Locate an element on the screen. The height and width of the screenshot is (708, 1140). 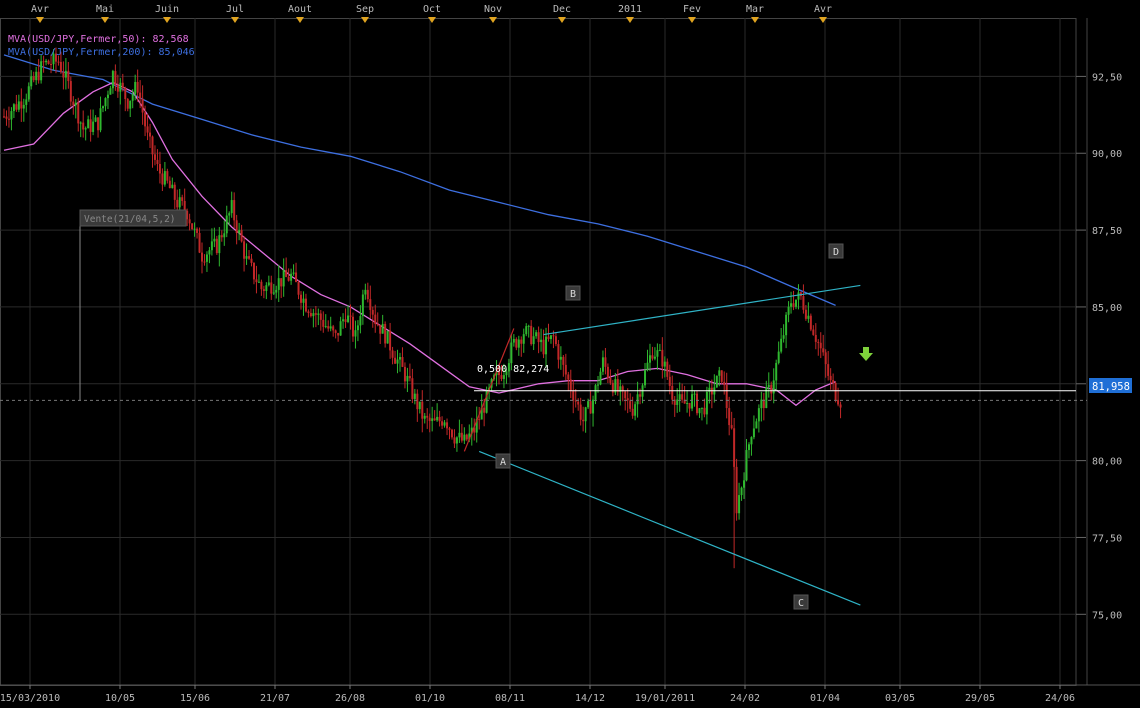
vente-label: Vente(21/04,5,2) is located at coordinates (133, 218).